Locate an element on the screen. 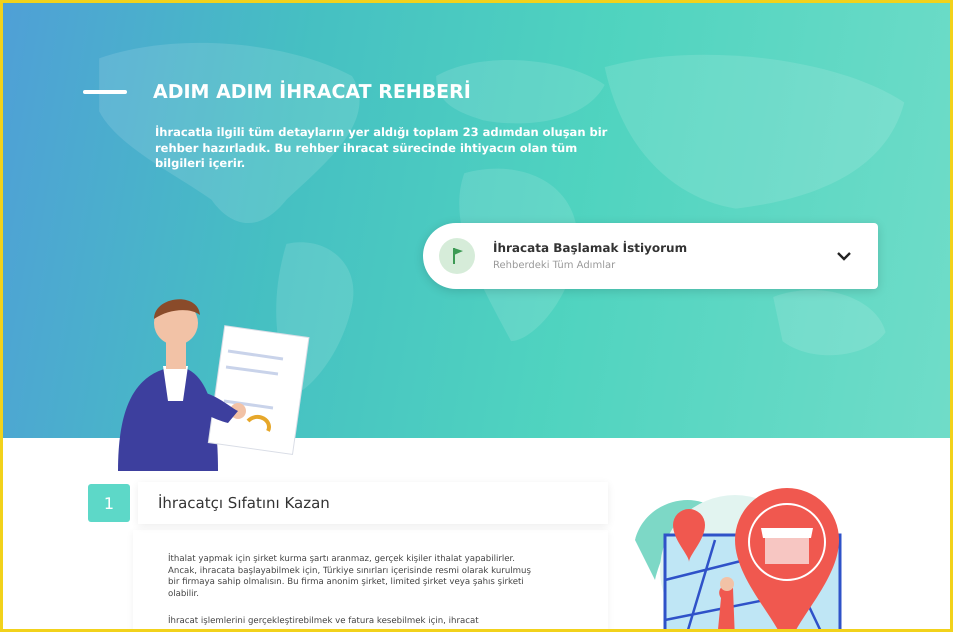 The image size is (953, 632). hero-description: İhracatla ilgili tüm detayların yer aldığı toplam 23 adımdan oluşan bir rehber hazırladık. Bu rehber ihracat sürecinde ihtiyacın olan tüm bilgileri içerir. is located at coordinates (381, 148).